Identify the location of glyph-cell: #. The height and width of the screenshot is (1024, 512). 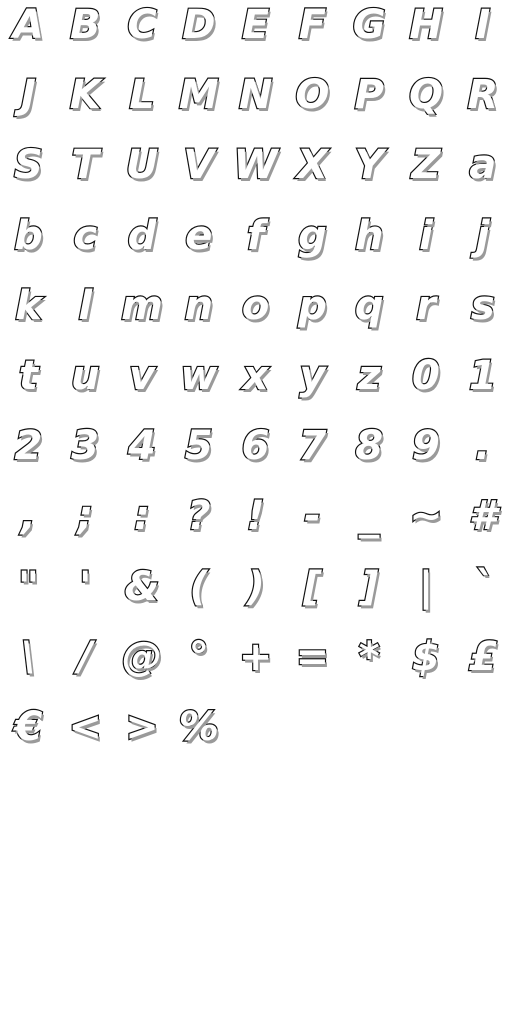
(482, 526).